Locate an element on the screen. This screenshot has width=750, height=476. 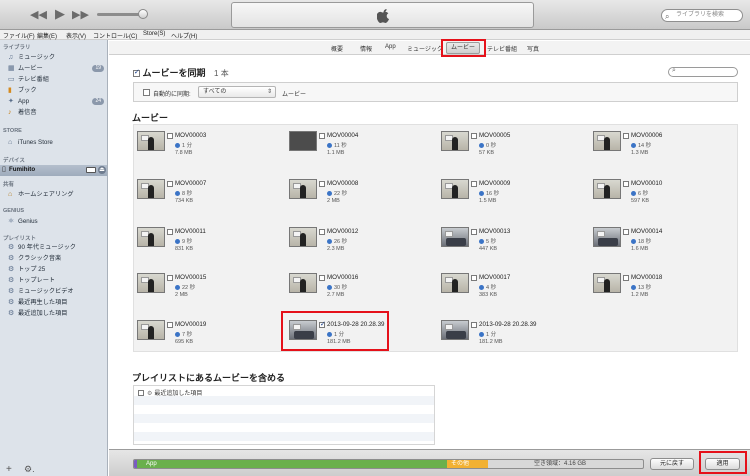
menu-file: ファイル(F) is located at coordinates (19, 35).